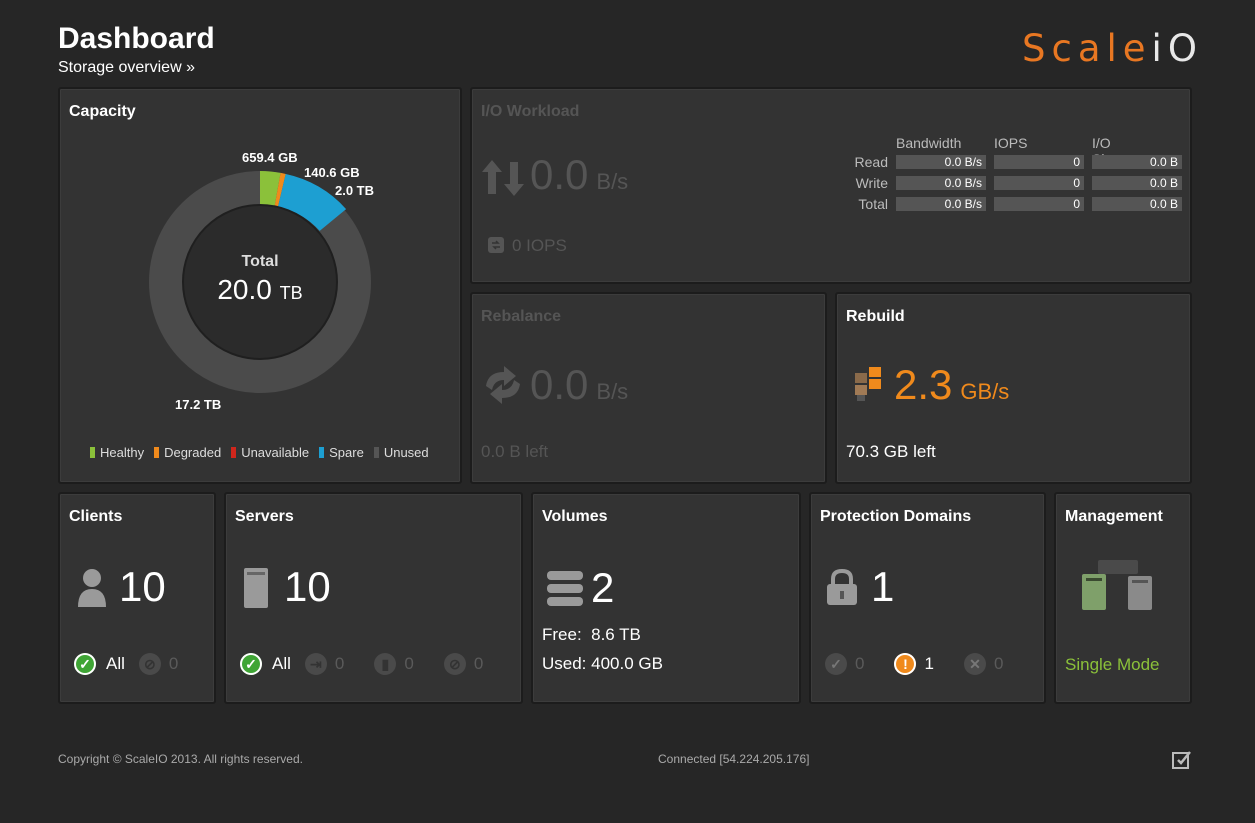 The image size is (1255, 823). I want to click on protection-domains-count: 1, so click(883, 586).